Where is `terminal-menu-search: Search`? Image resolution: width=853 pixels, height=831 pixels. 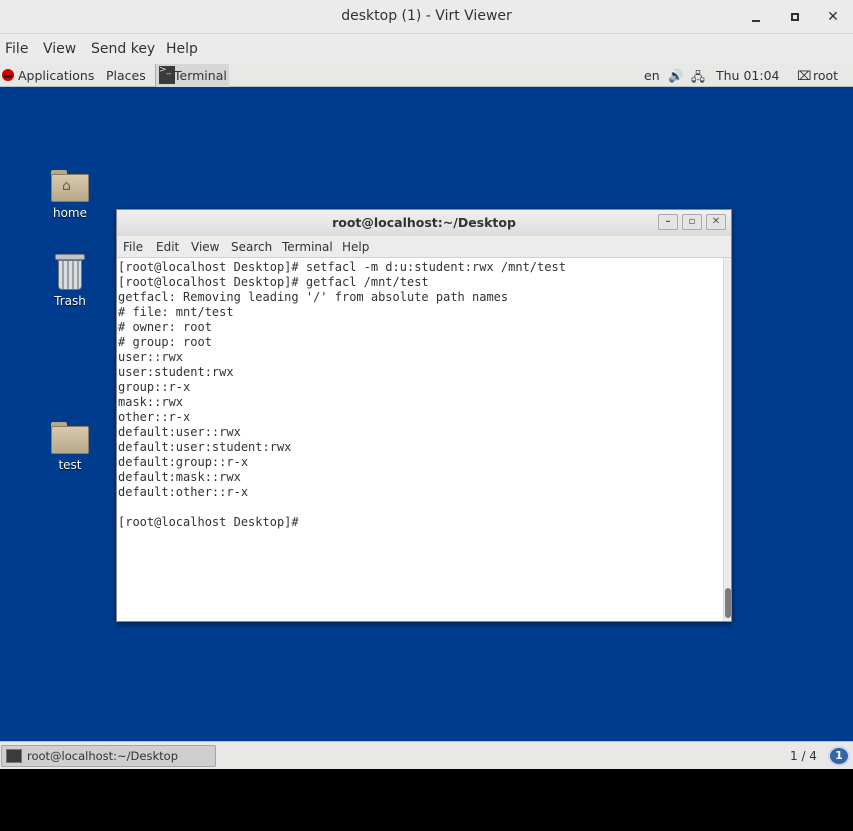 terminal-menu-search: Search is located at coordinates (251, 247).